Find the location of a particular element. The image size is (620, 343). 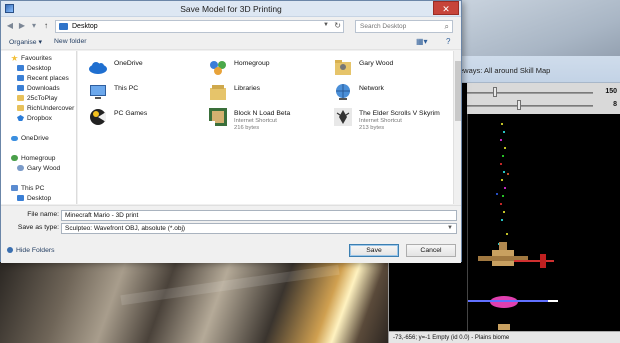

help-icon: ? is located at coordinates (448, 41).